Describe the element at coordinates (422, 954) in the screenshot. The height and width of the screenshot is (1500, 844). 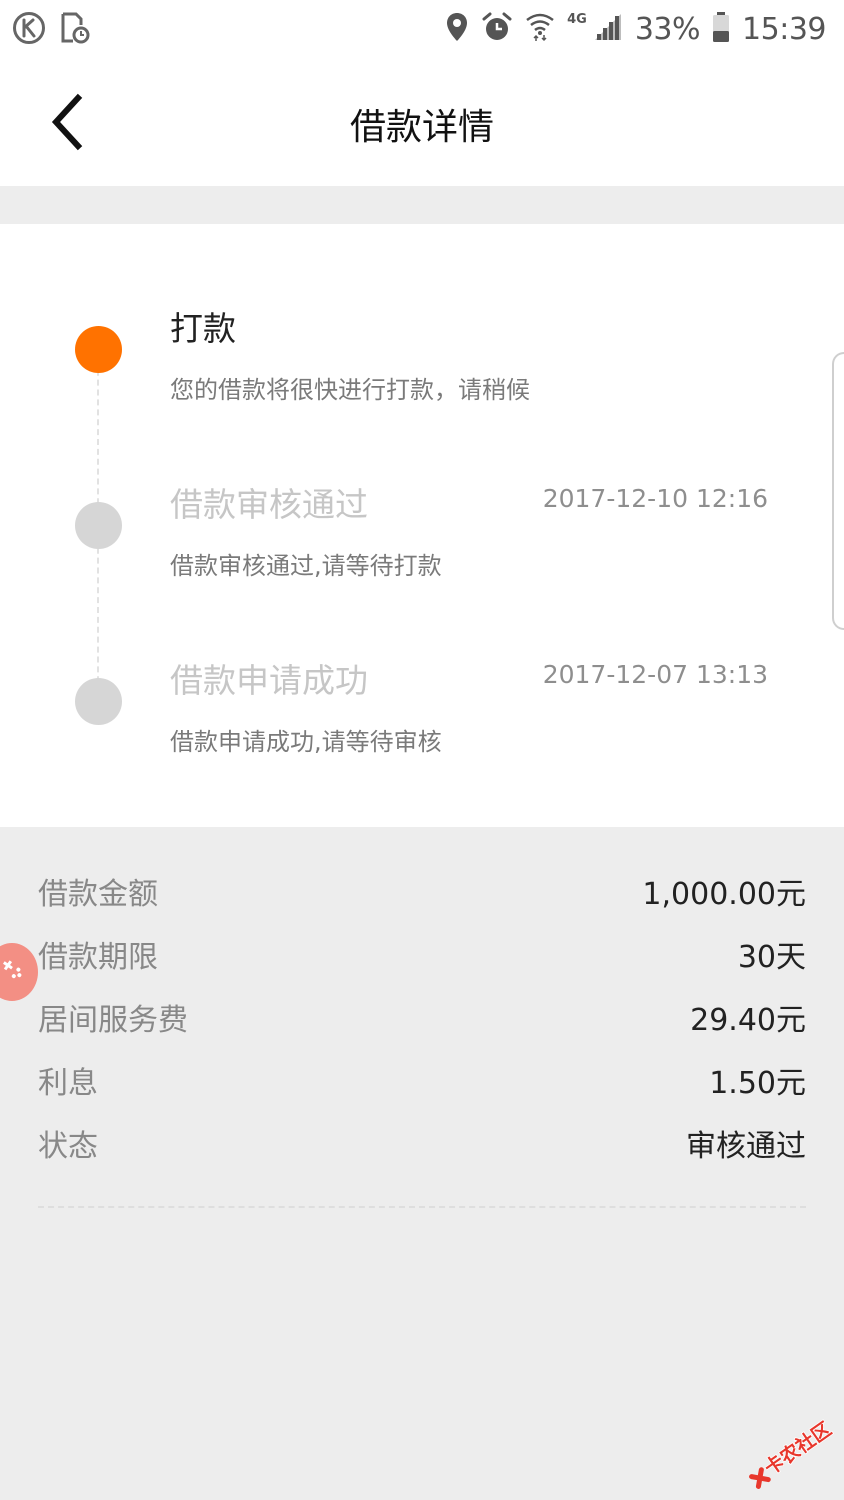
I see `detail-row-term: 借款期限 30天` at that location.